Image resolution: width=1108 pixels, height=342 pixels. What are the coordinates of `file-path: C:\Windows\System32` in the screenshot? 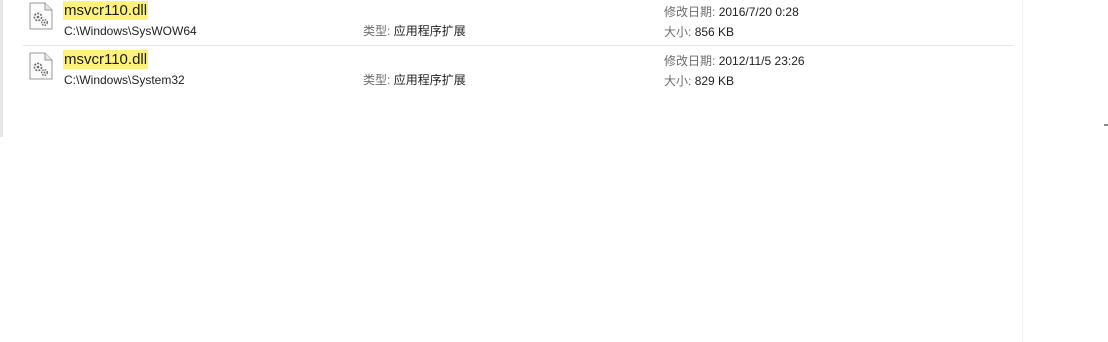 It's located at (124, 80).